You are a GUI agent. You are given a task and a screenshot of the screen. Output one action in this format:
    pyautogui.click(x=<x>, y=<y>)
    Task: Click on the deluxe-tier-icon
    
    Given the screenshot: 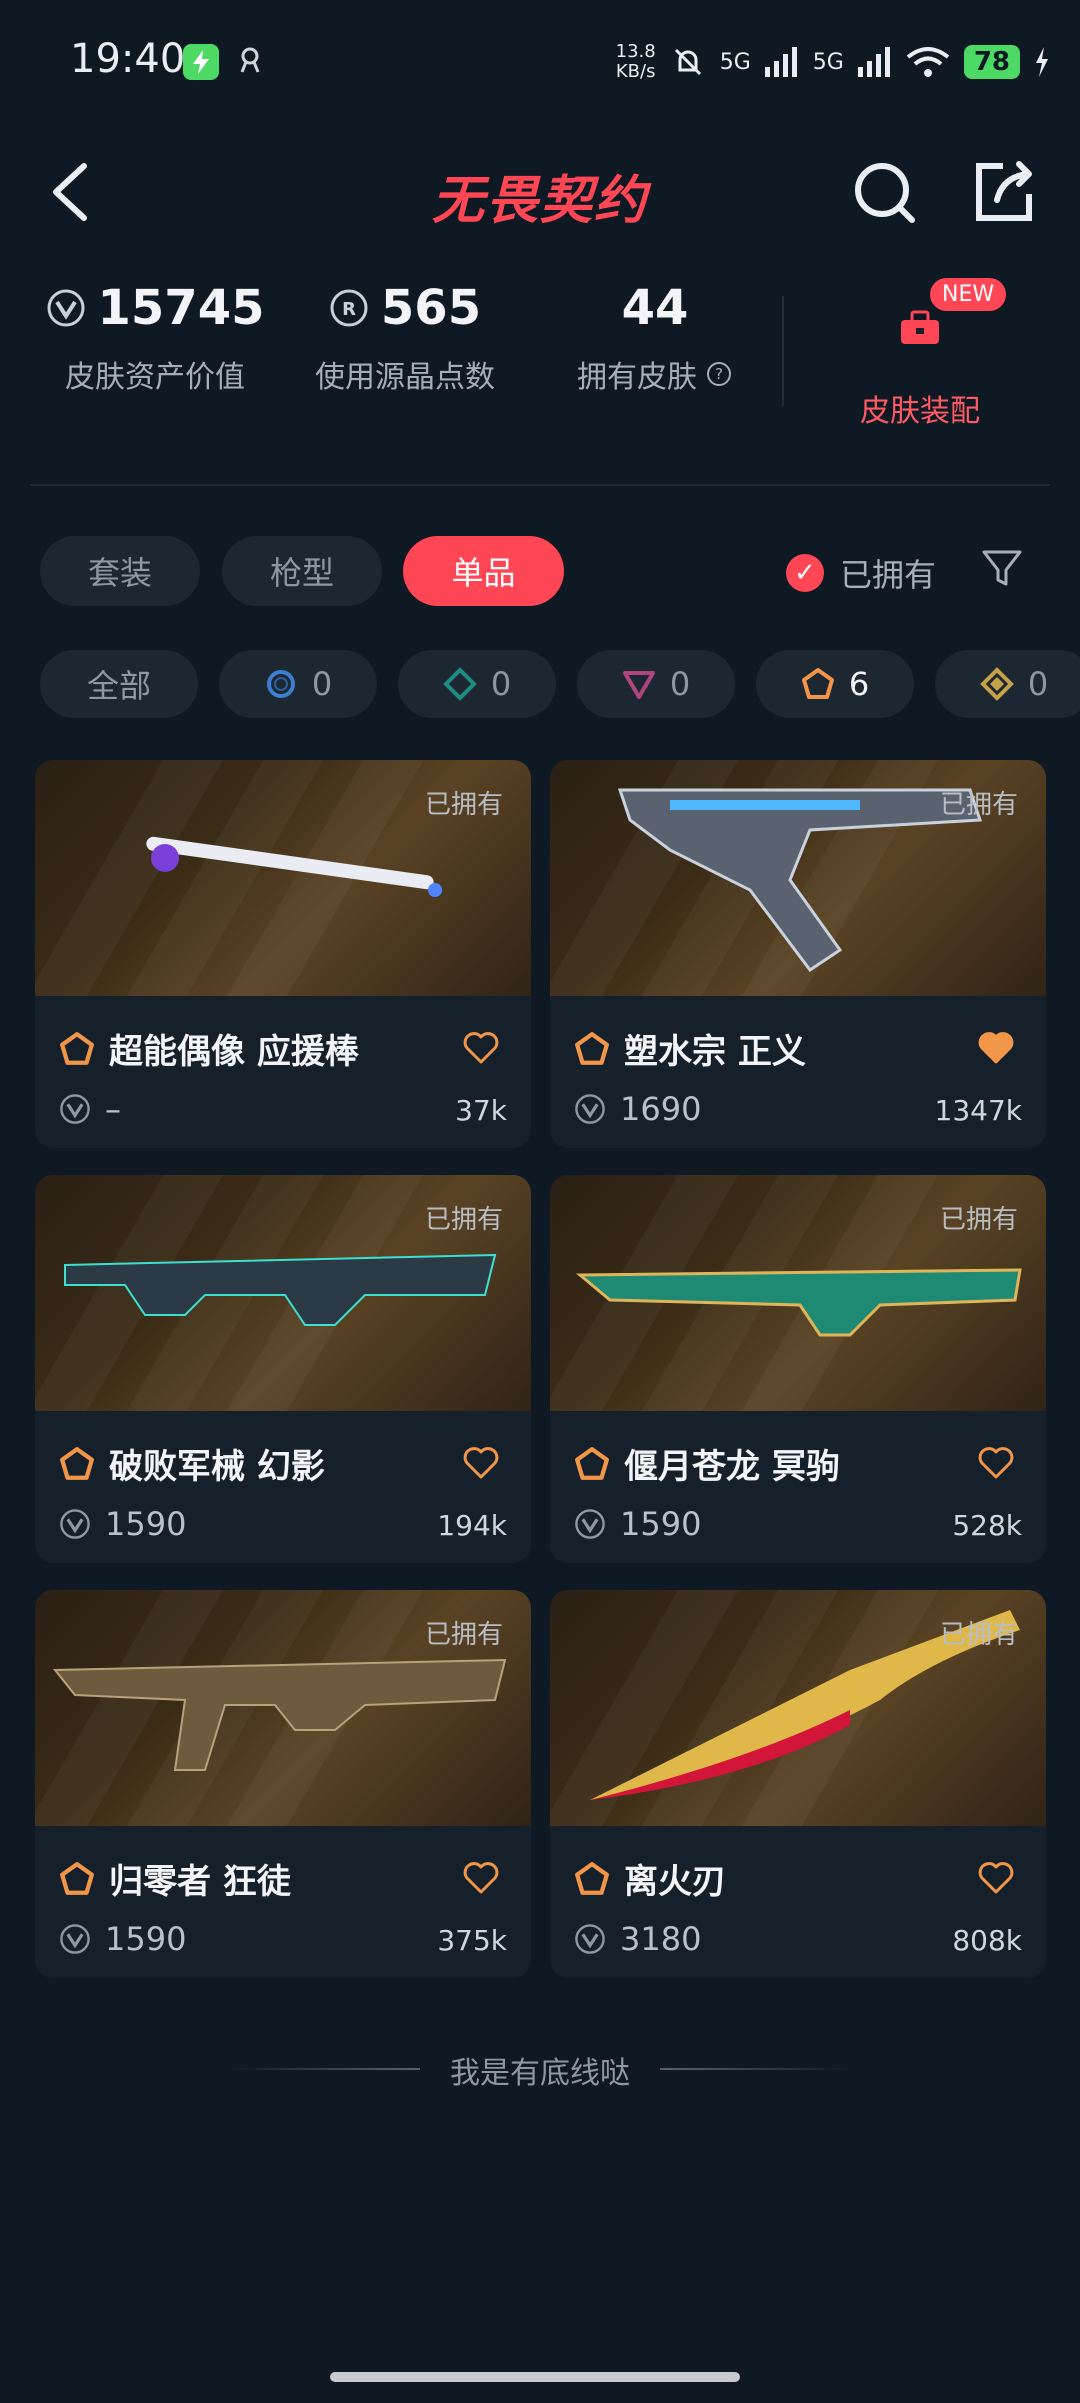 What is the action you would take?
    pyautogui.click(x=459, y=684)
    